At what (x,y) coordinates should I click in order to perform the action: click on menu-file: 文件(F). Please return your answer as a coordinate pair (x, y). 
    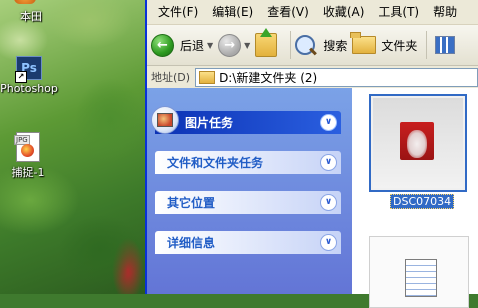
    Looking at the image, I should click on (178, 12).